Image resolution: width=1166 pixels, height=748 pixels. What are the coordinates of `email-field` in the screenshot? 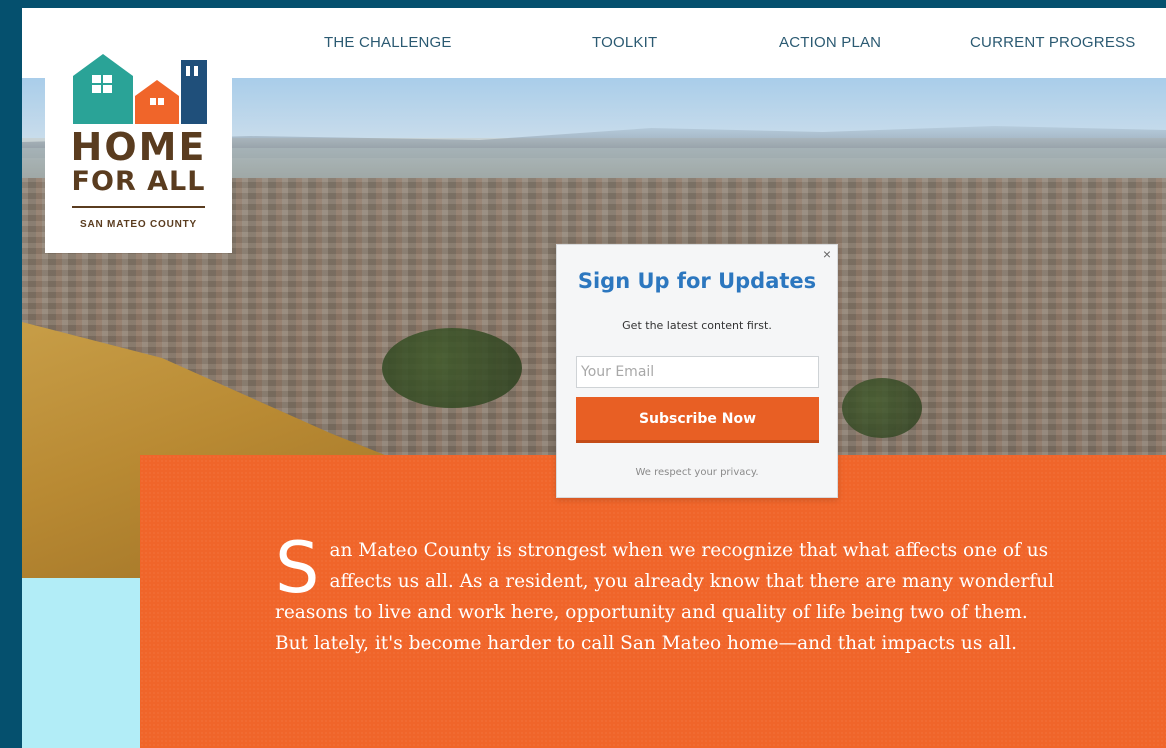 It's located at (697, 372).